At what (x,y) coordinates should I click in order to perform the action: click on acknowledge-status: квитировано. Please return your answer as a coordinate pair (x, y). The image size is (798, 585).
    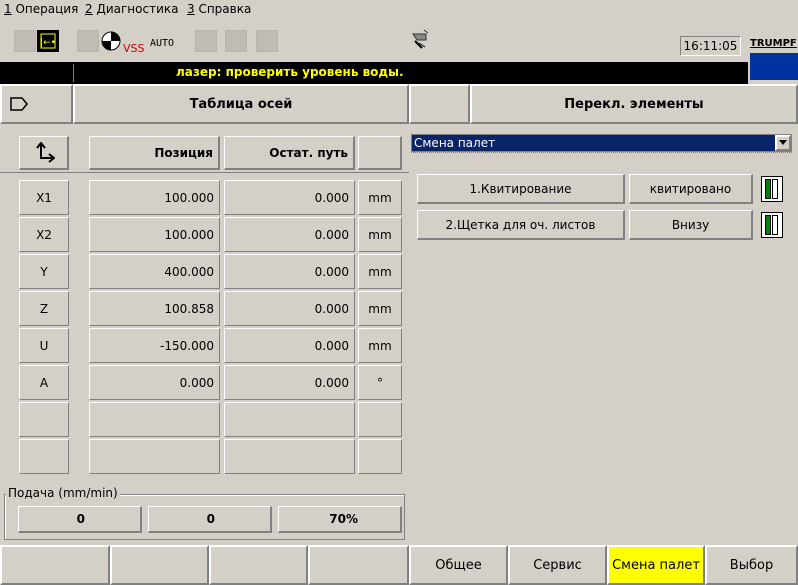
    Looking at the image, I should click on (691, 189).